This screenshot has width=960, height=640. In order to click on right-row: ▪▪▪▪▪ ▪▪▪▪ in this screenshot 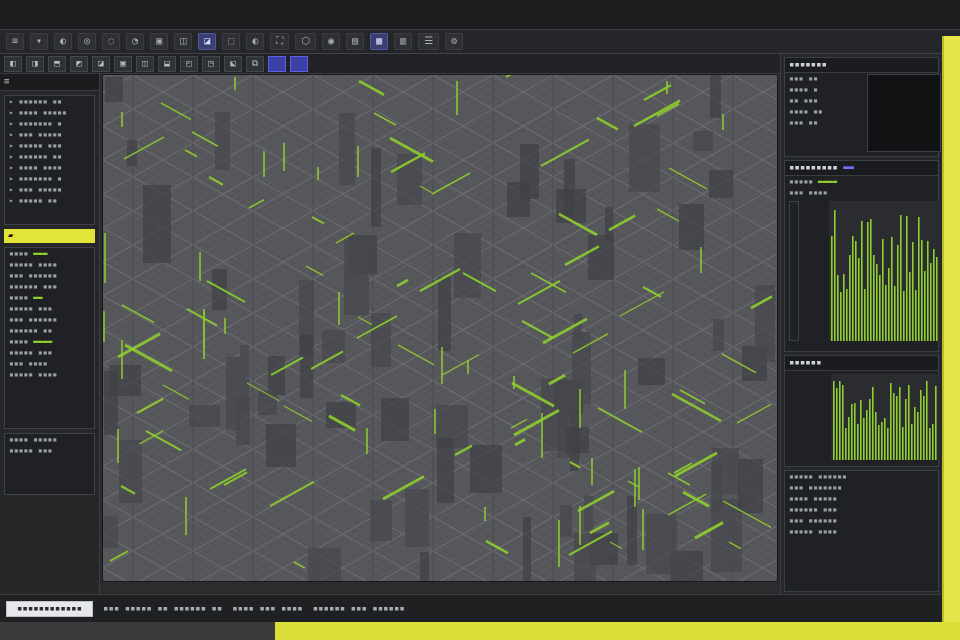, I will do `click(861, 531)`.